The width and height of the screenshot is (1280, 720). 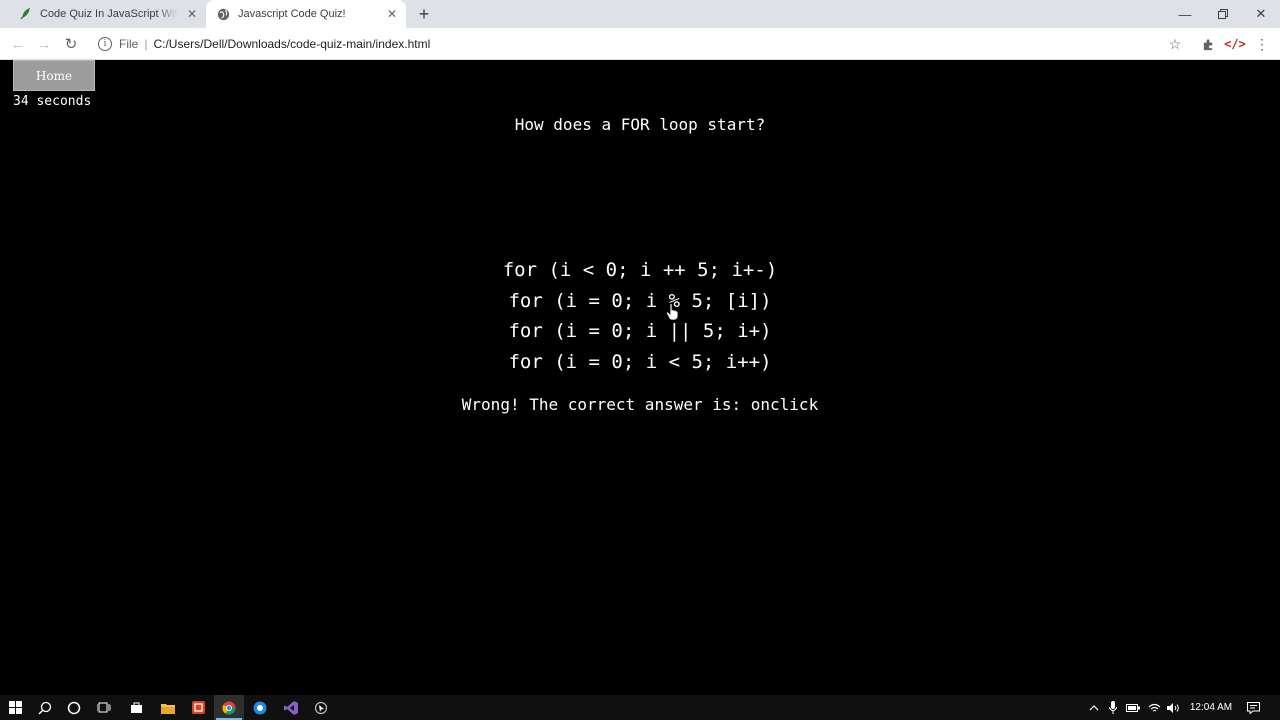 What do you see at coordinates (640, 301) in the screenshot?
I see `answer-choice: for (i = 0; i % 5; [i])` at bounding box center [640, 301].